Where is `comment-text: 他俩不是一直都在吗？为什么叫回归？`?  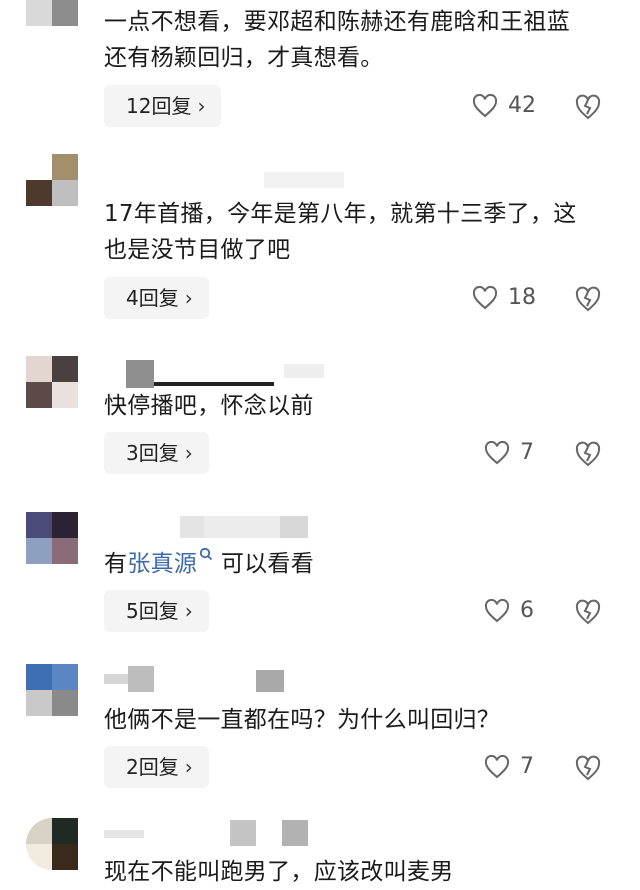 comment-text: 他俩不是一直都在吗？为什么叫回归？ is located at coordinates (359, 720).